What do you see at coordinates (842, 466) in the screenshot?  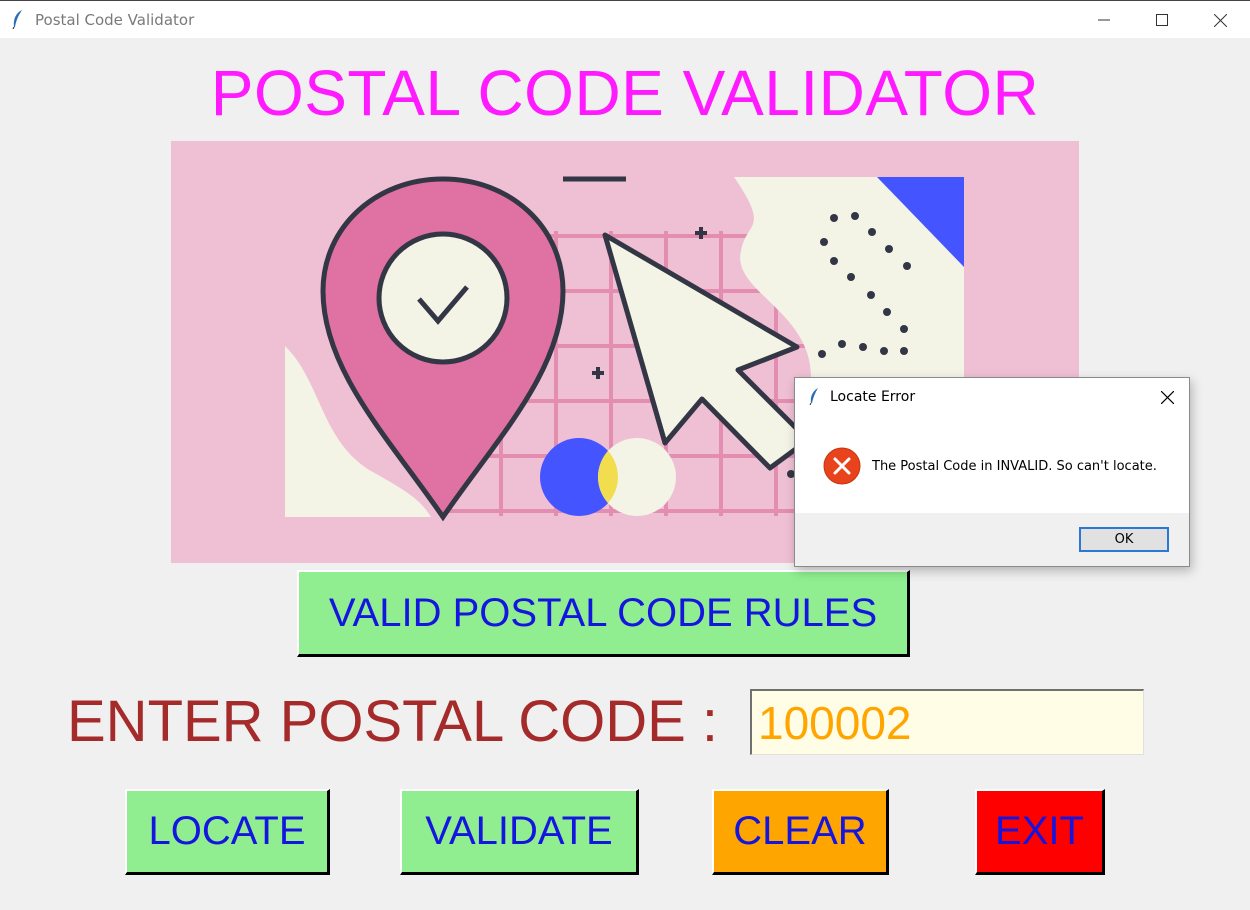 I see `error-icon` at bounding box center [842, 466].